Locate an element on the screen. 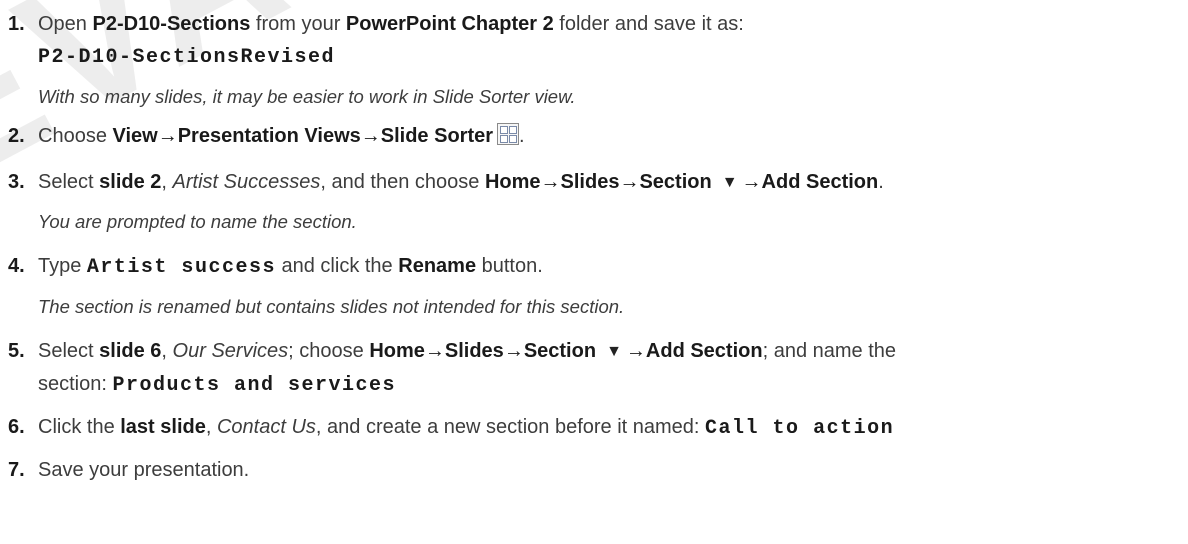 This screenshot has height=544, width=1188. instruction-text: Choose is located at coordinates (75, 136).